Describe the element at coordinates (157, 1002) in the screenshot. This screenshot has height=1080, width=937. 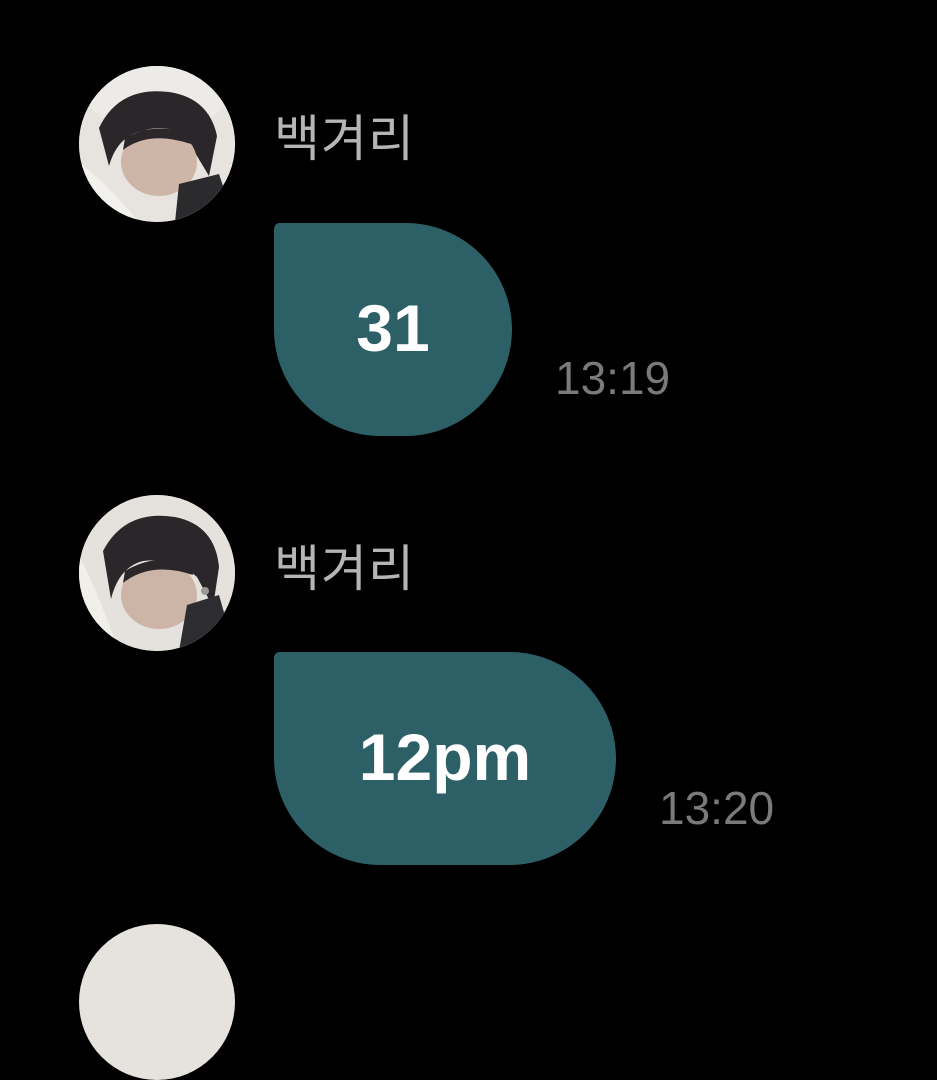
I see `next-sender-avatar` at that location.